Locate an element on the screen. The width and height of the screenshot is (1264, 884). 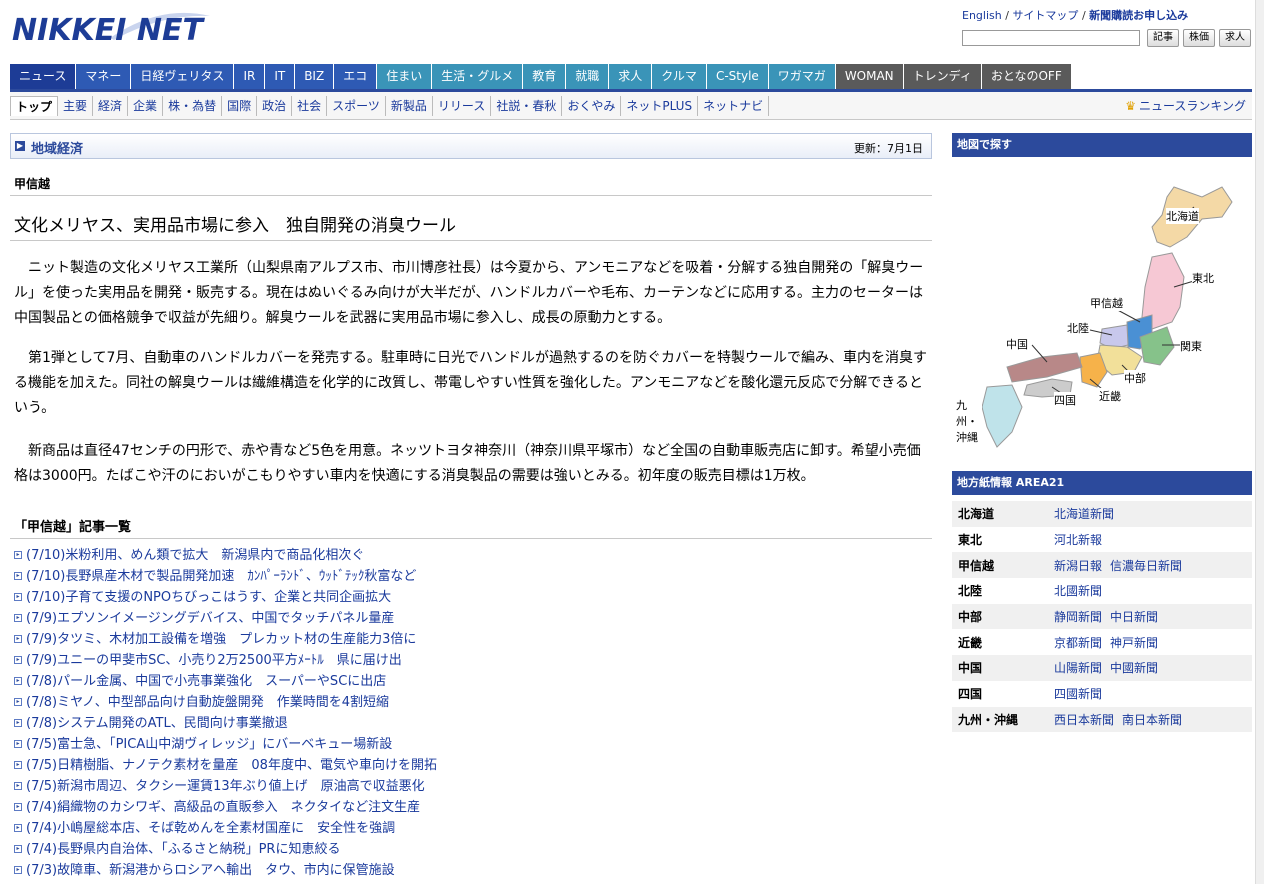
main-nav-tab: クルマ is located at coordinates (679, 76).